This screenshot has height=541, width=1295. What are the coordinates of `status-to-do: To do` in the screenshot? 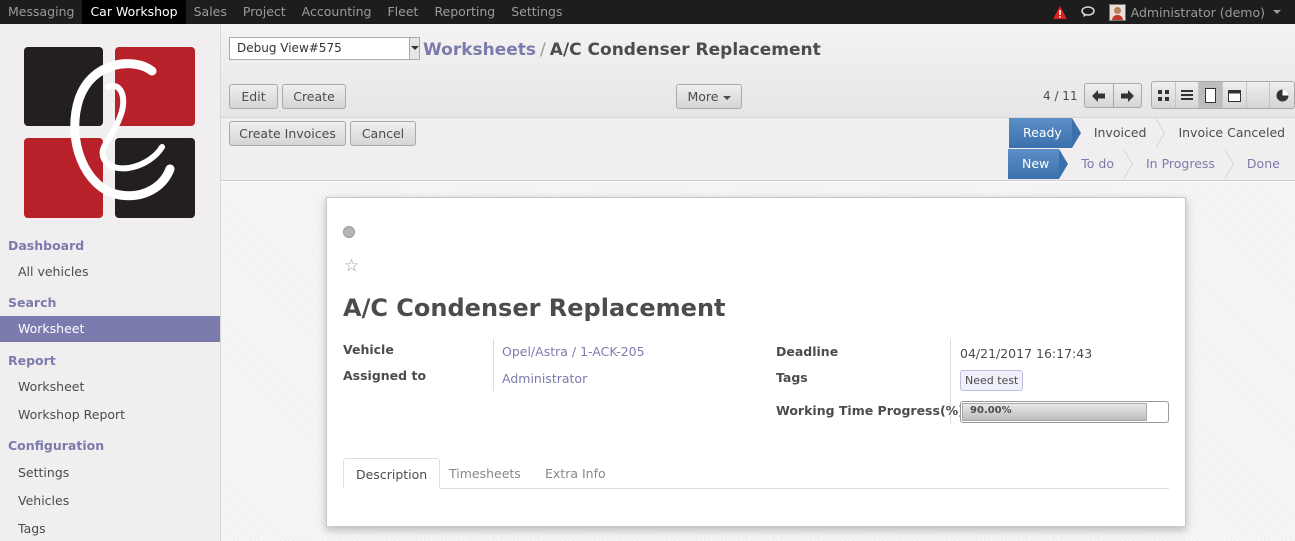 It's located at (1096, 164).